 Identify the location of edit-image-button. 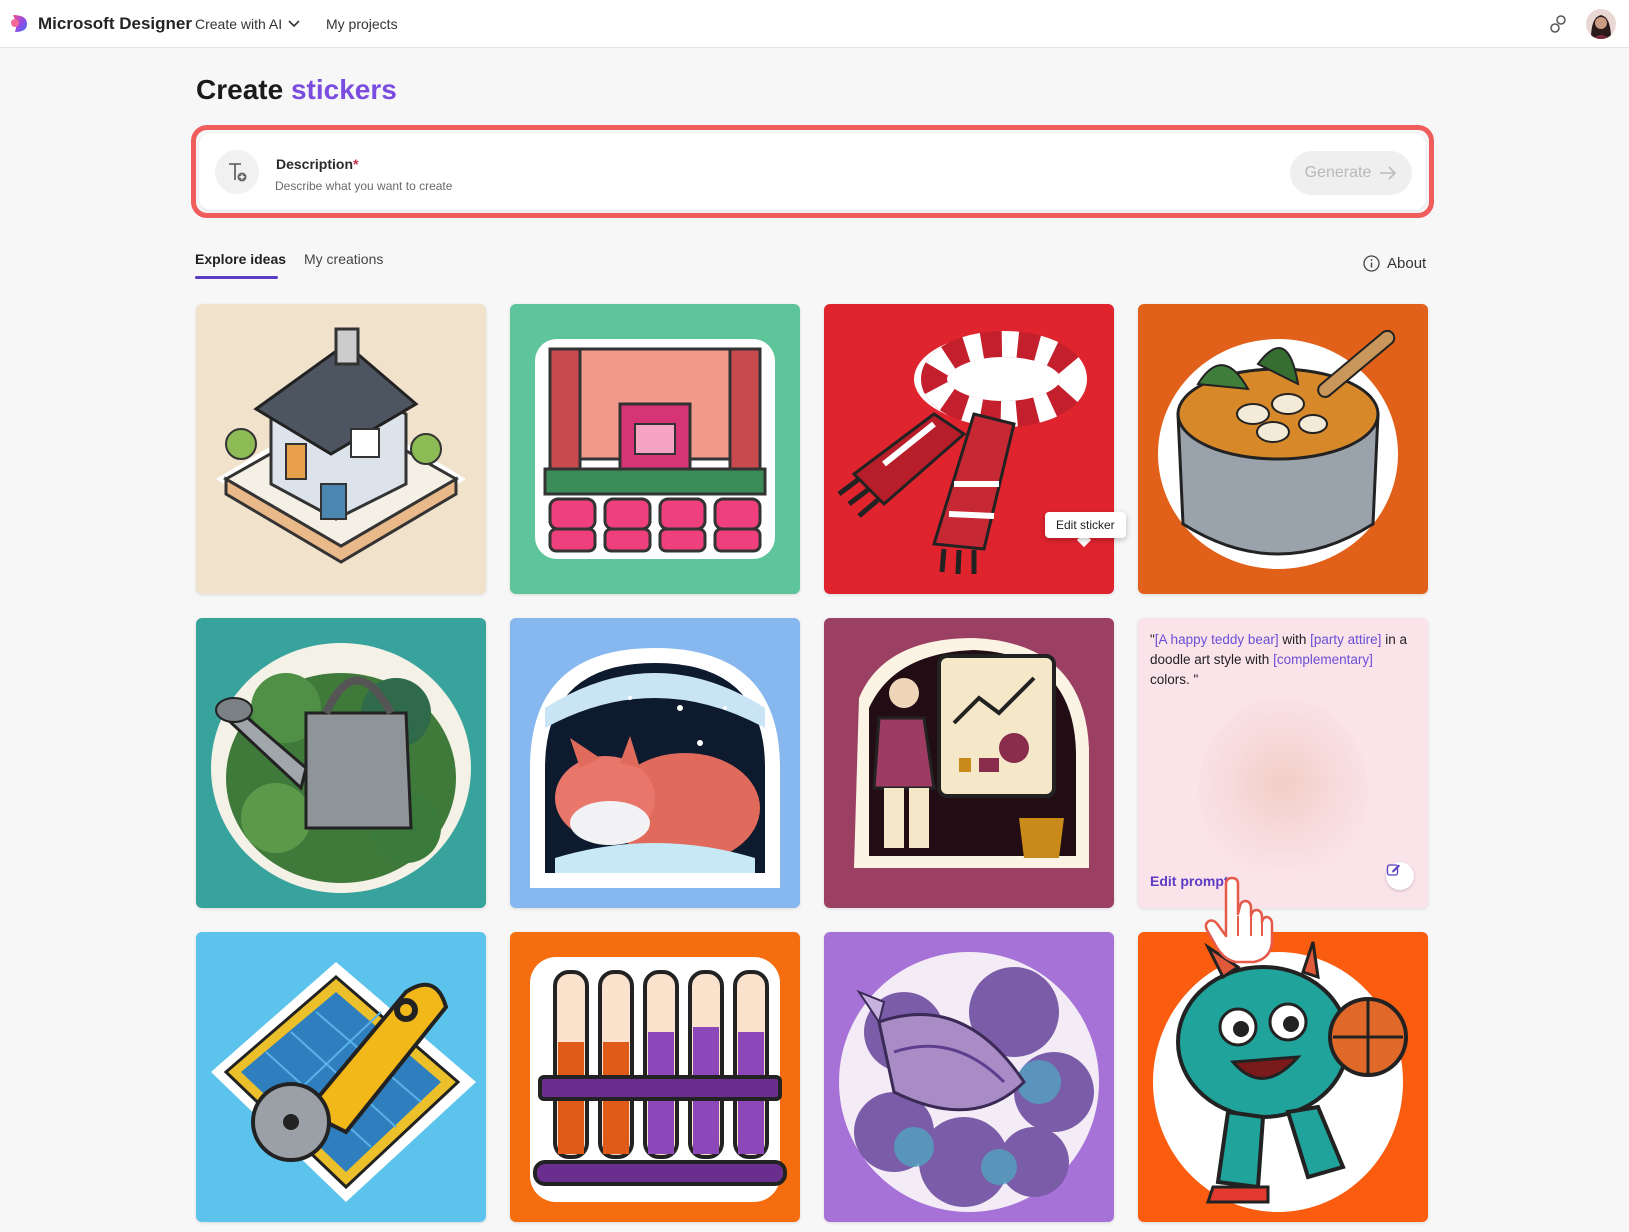
(1400, 876).